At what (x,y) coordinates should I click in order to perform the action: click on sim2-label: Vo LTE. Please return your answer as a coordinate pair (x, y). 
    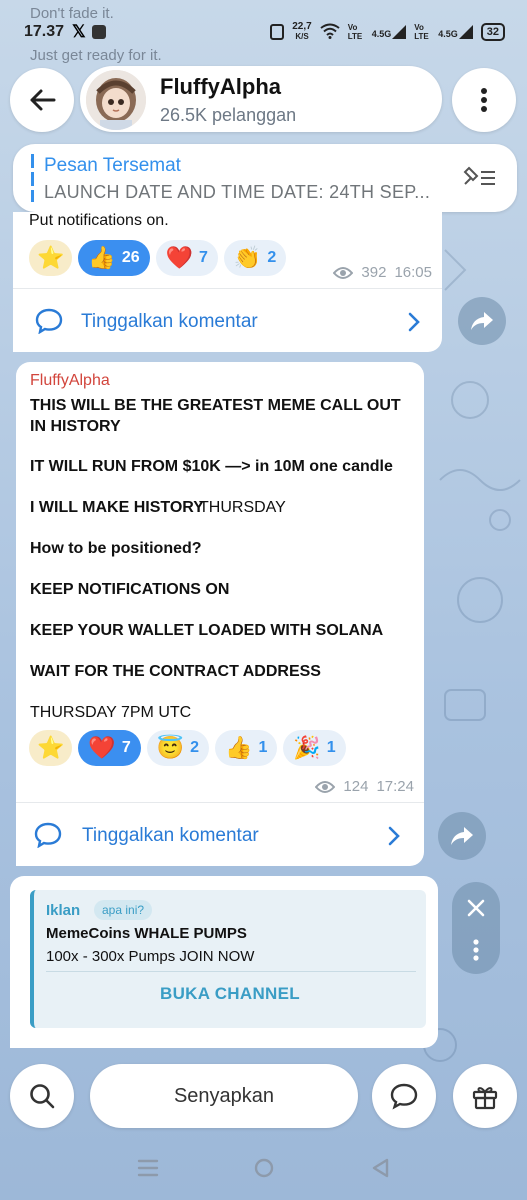
    Looking at the image, I should click on (421, 32).